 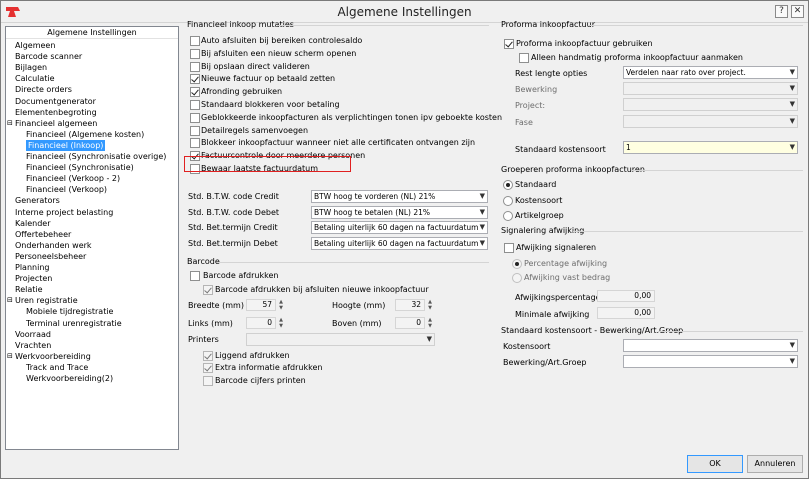 What do you see at coordinates (710, 121) in the screenshot?
I see `fase-select: ▼` at bounding box center [710, 121].